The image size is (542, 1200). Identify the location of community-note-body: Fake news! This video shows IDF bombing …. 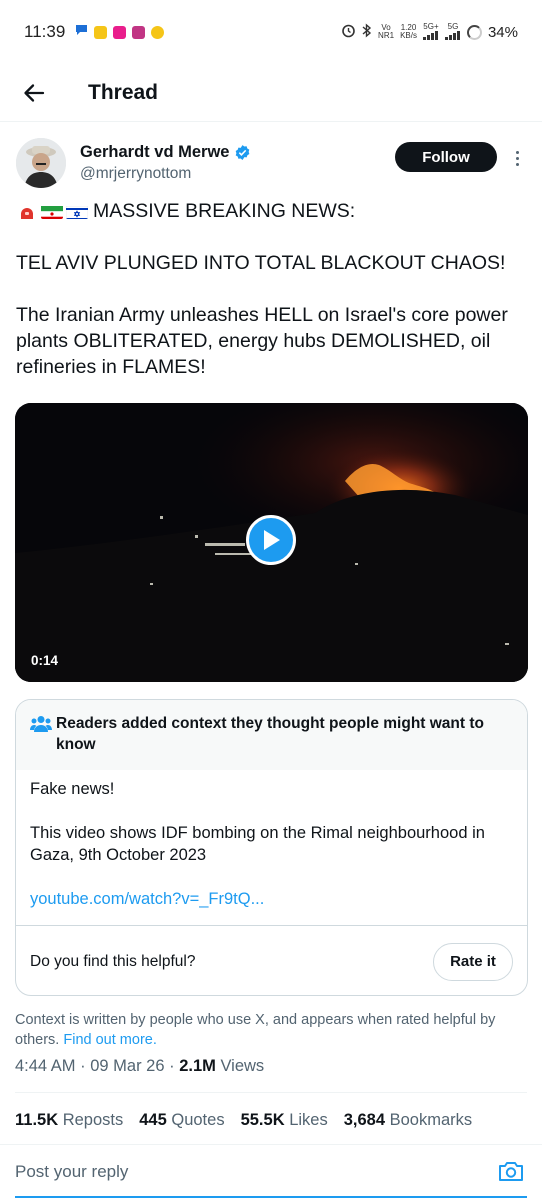
(271, 840).